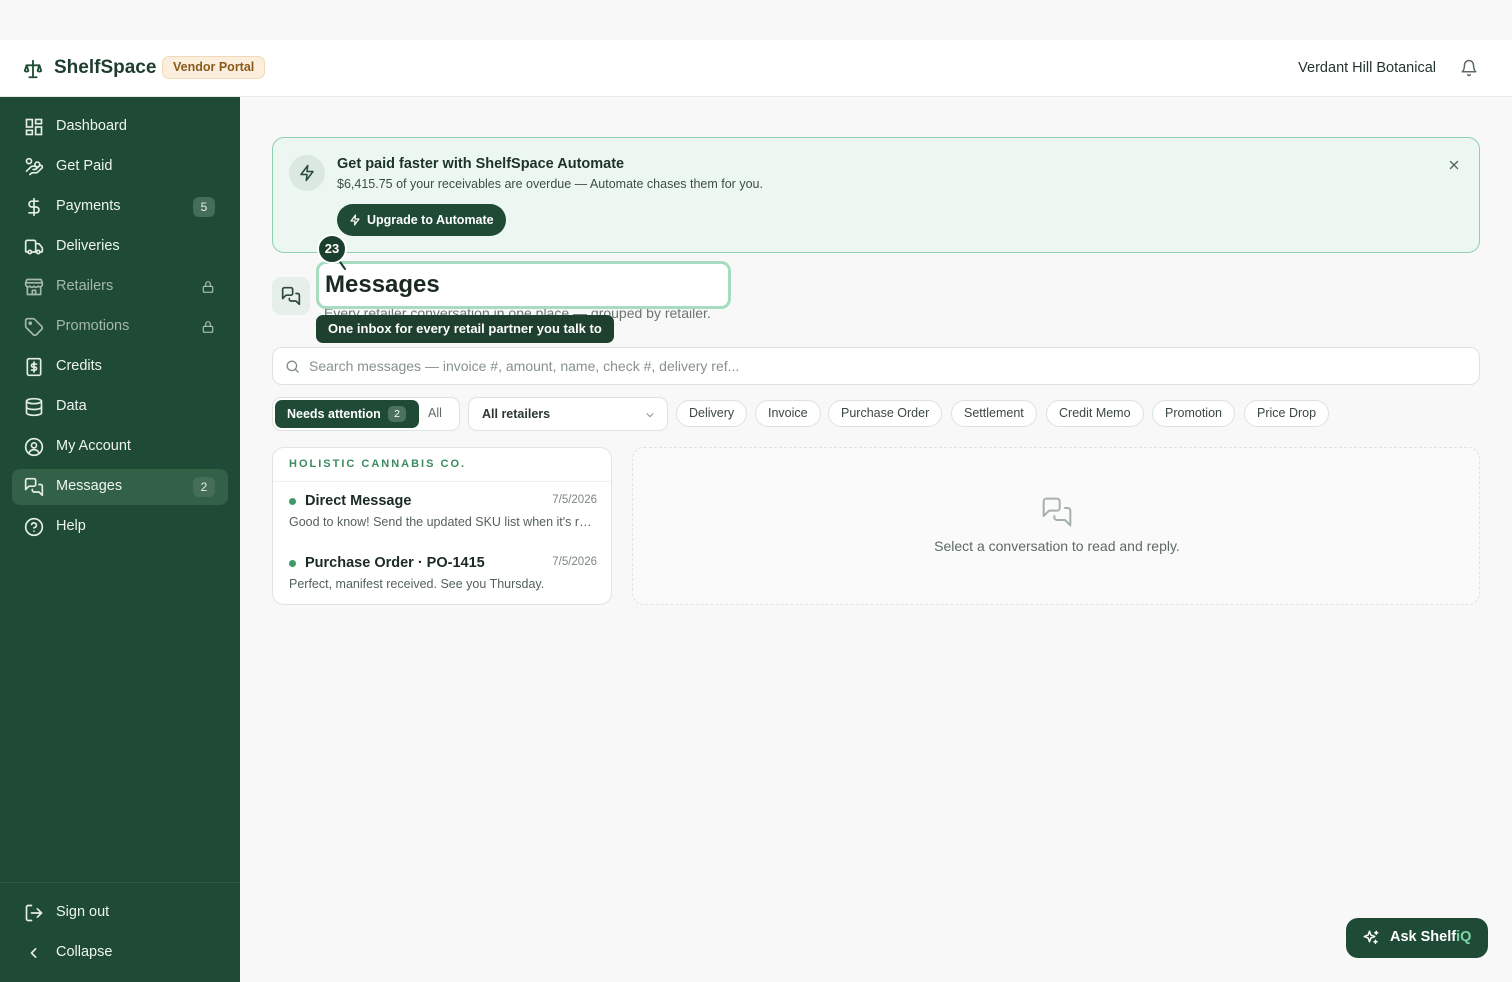 Image resolution: width=1512 pixels, height=982 pixels. Describe the element at coordinates (84, 166) in the screenshot. I see `sidebar-item-label: Get Paid` at that location.